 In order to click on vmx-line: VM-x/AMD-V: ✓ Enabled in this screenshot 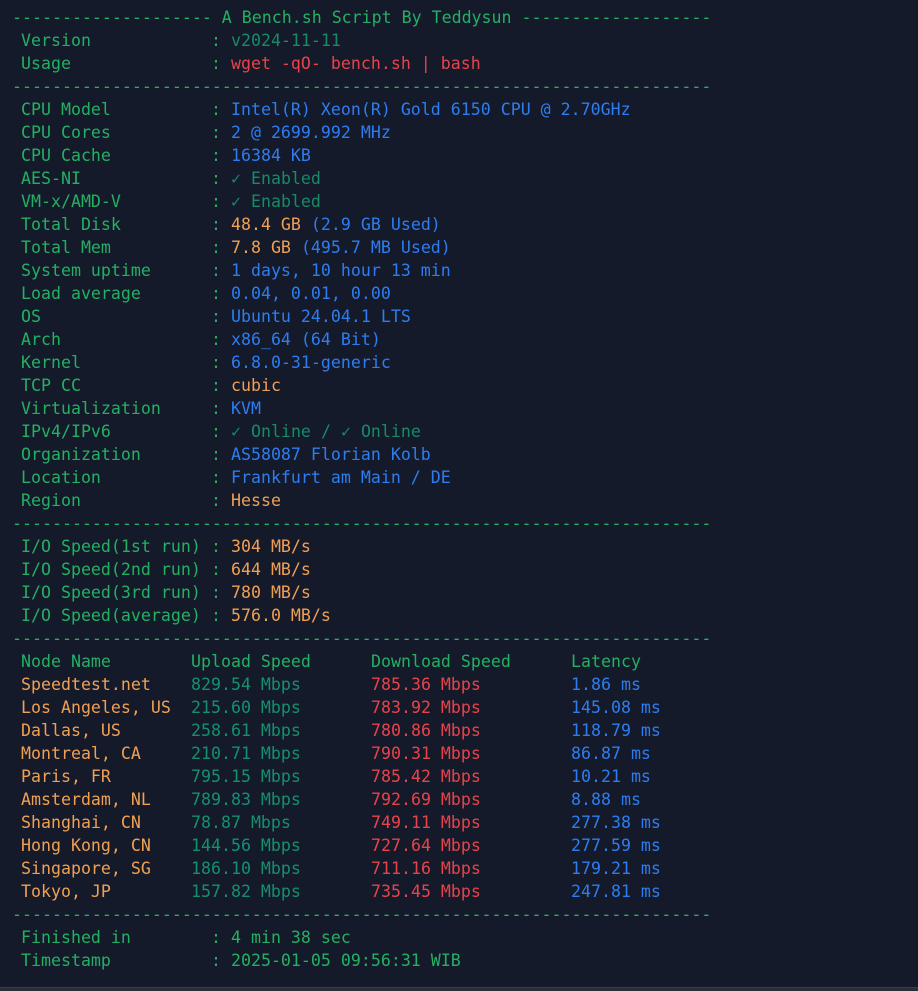, I will do `click(171, 201)`.